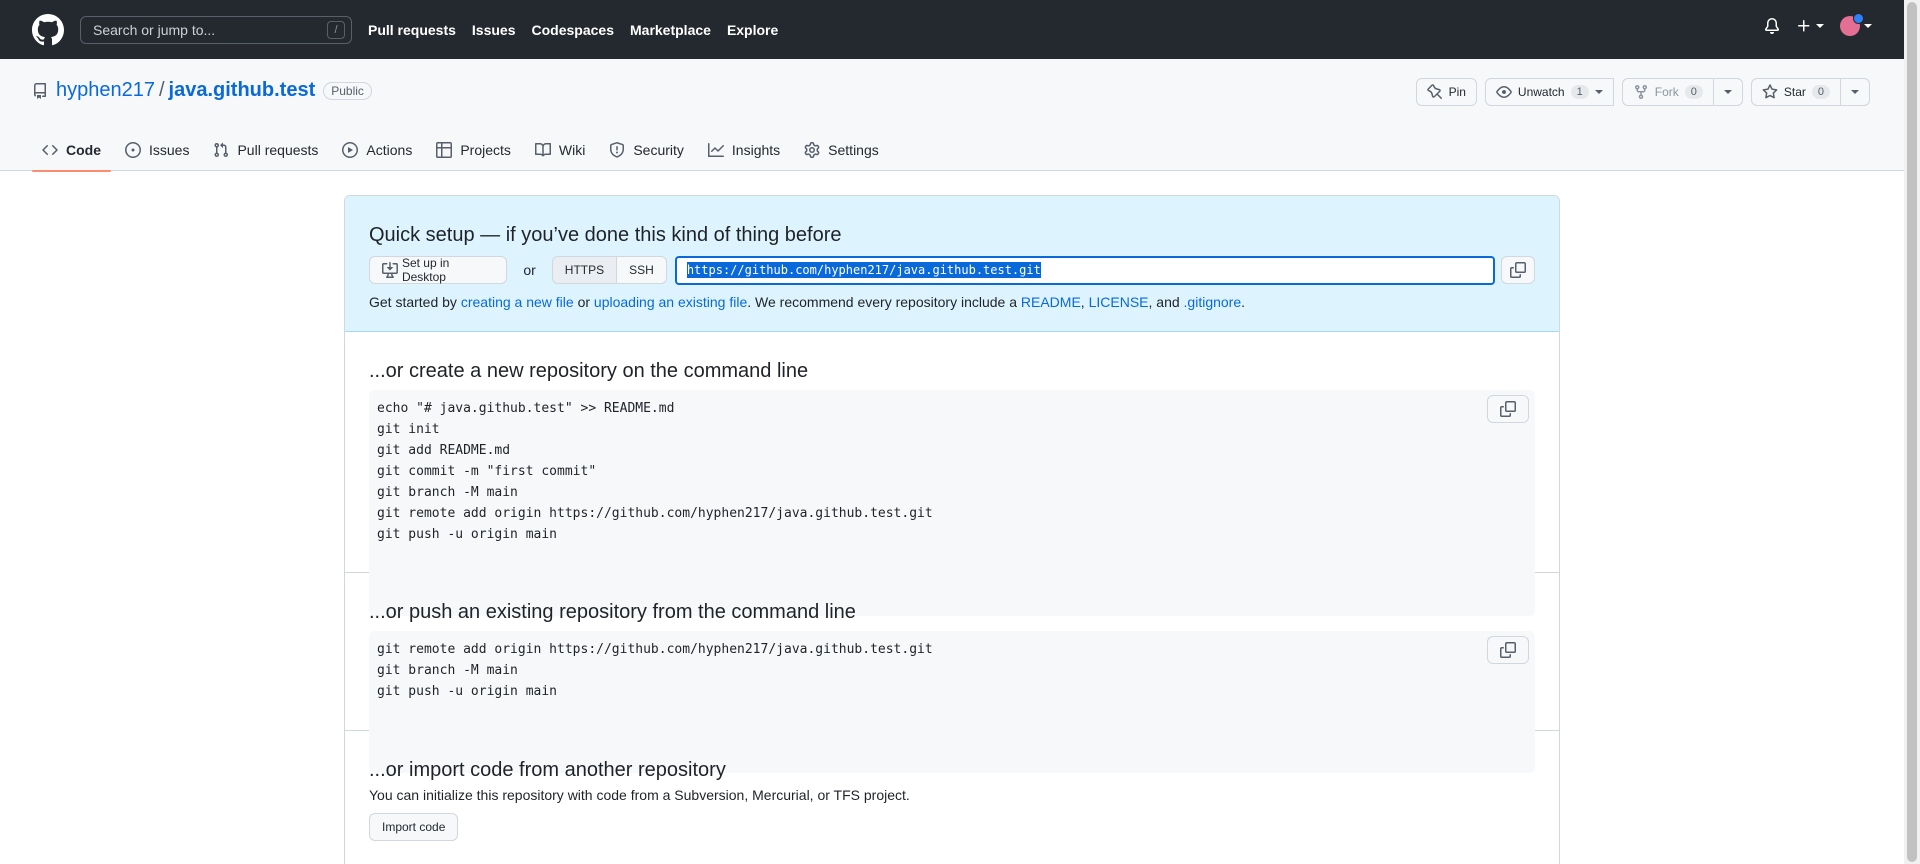 The height and width of the screenshot is (864, 1920). I want to click on repo-owner-link: hyphen217, so click(105, 90).